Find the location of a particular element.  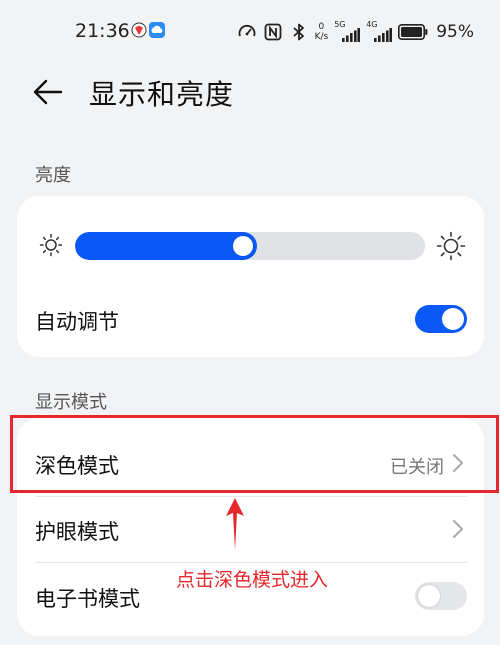

annotation-arrow-icon is located at coordinates (235, 524).